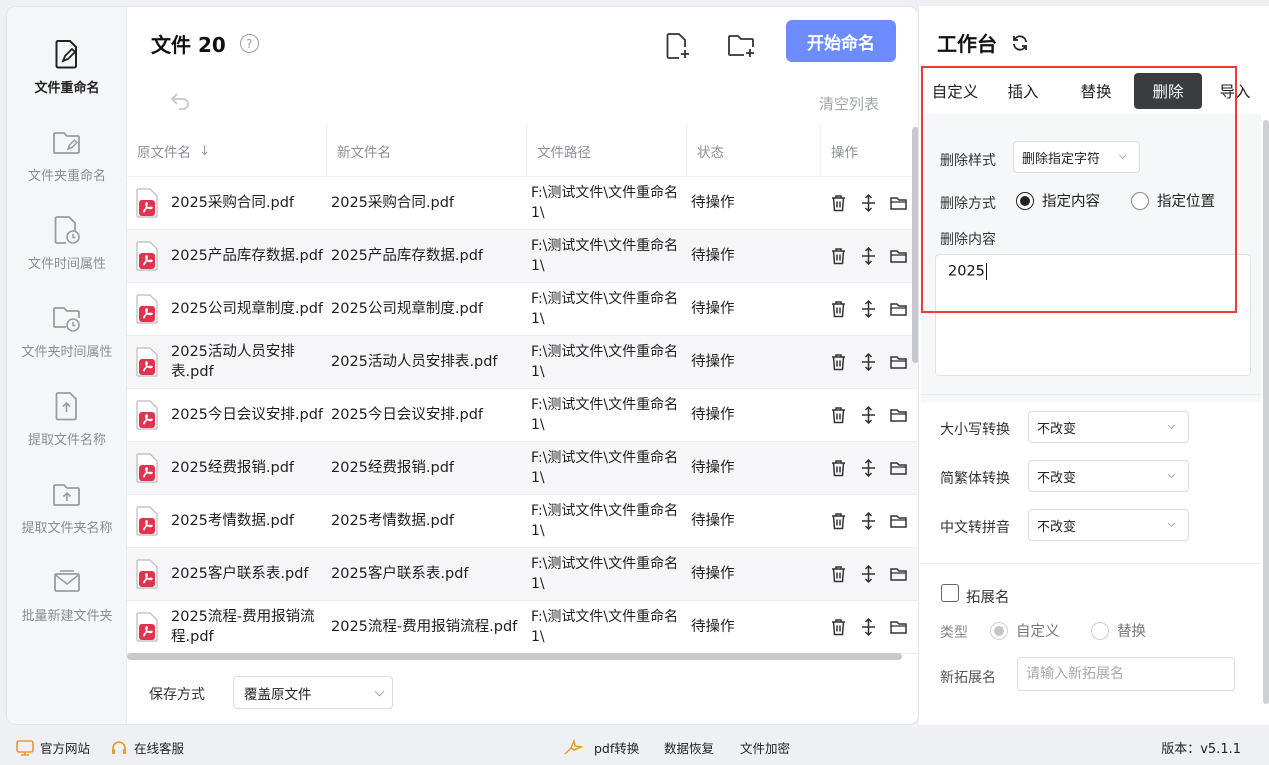  Describe the element at coordinates (313, 692) in the screenshot. I see `save-mode-select: 覆盖原文件` at that location.